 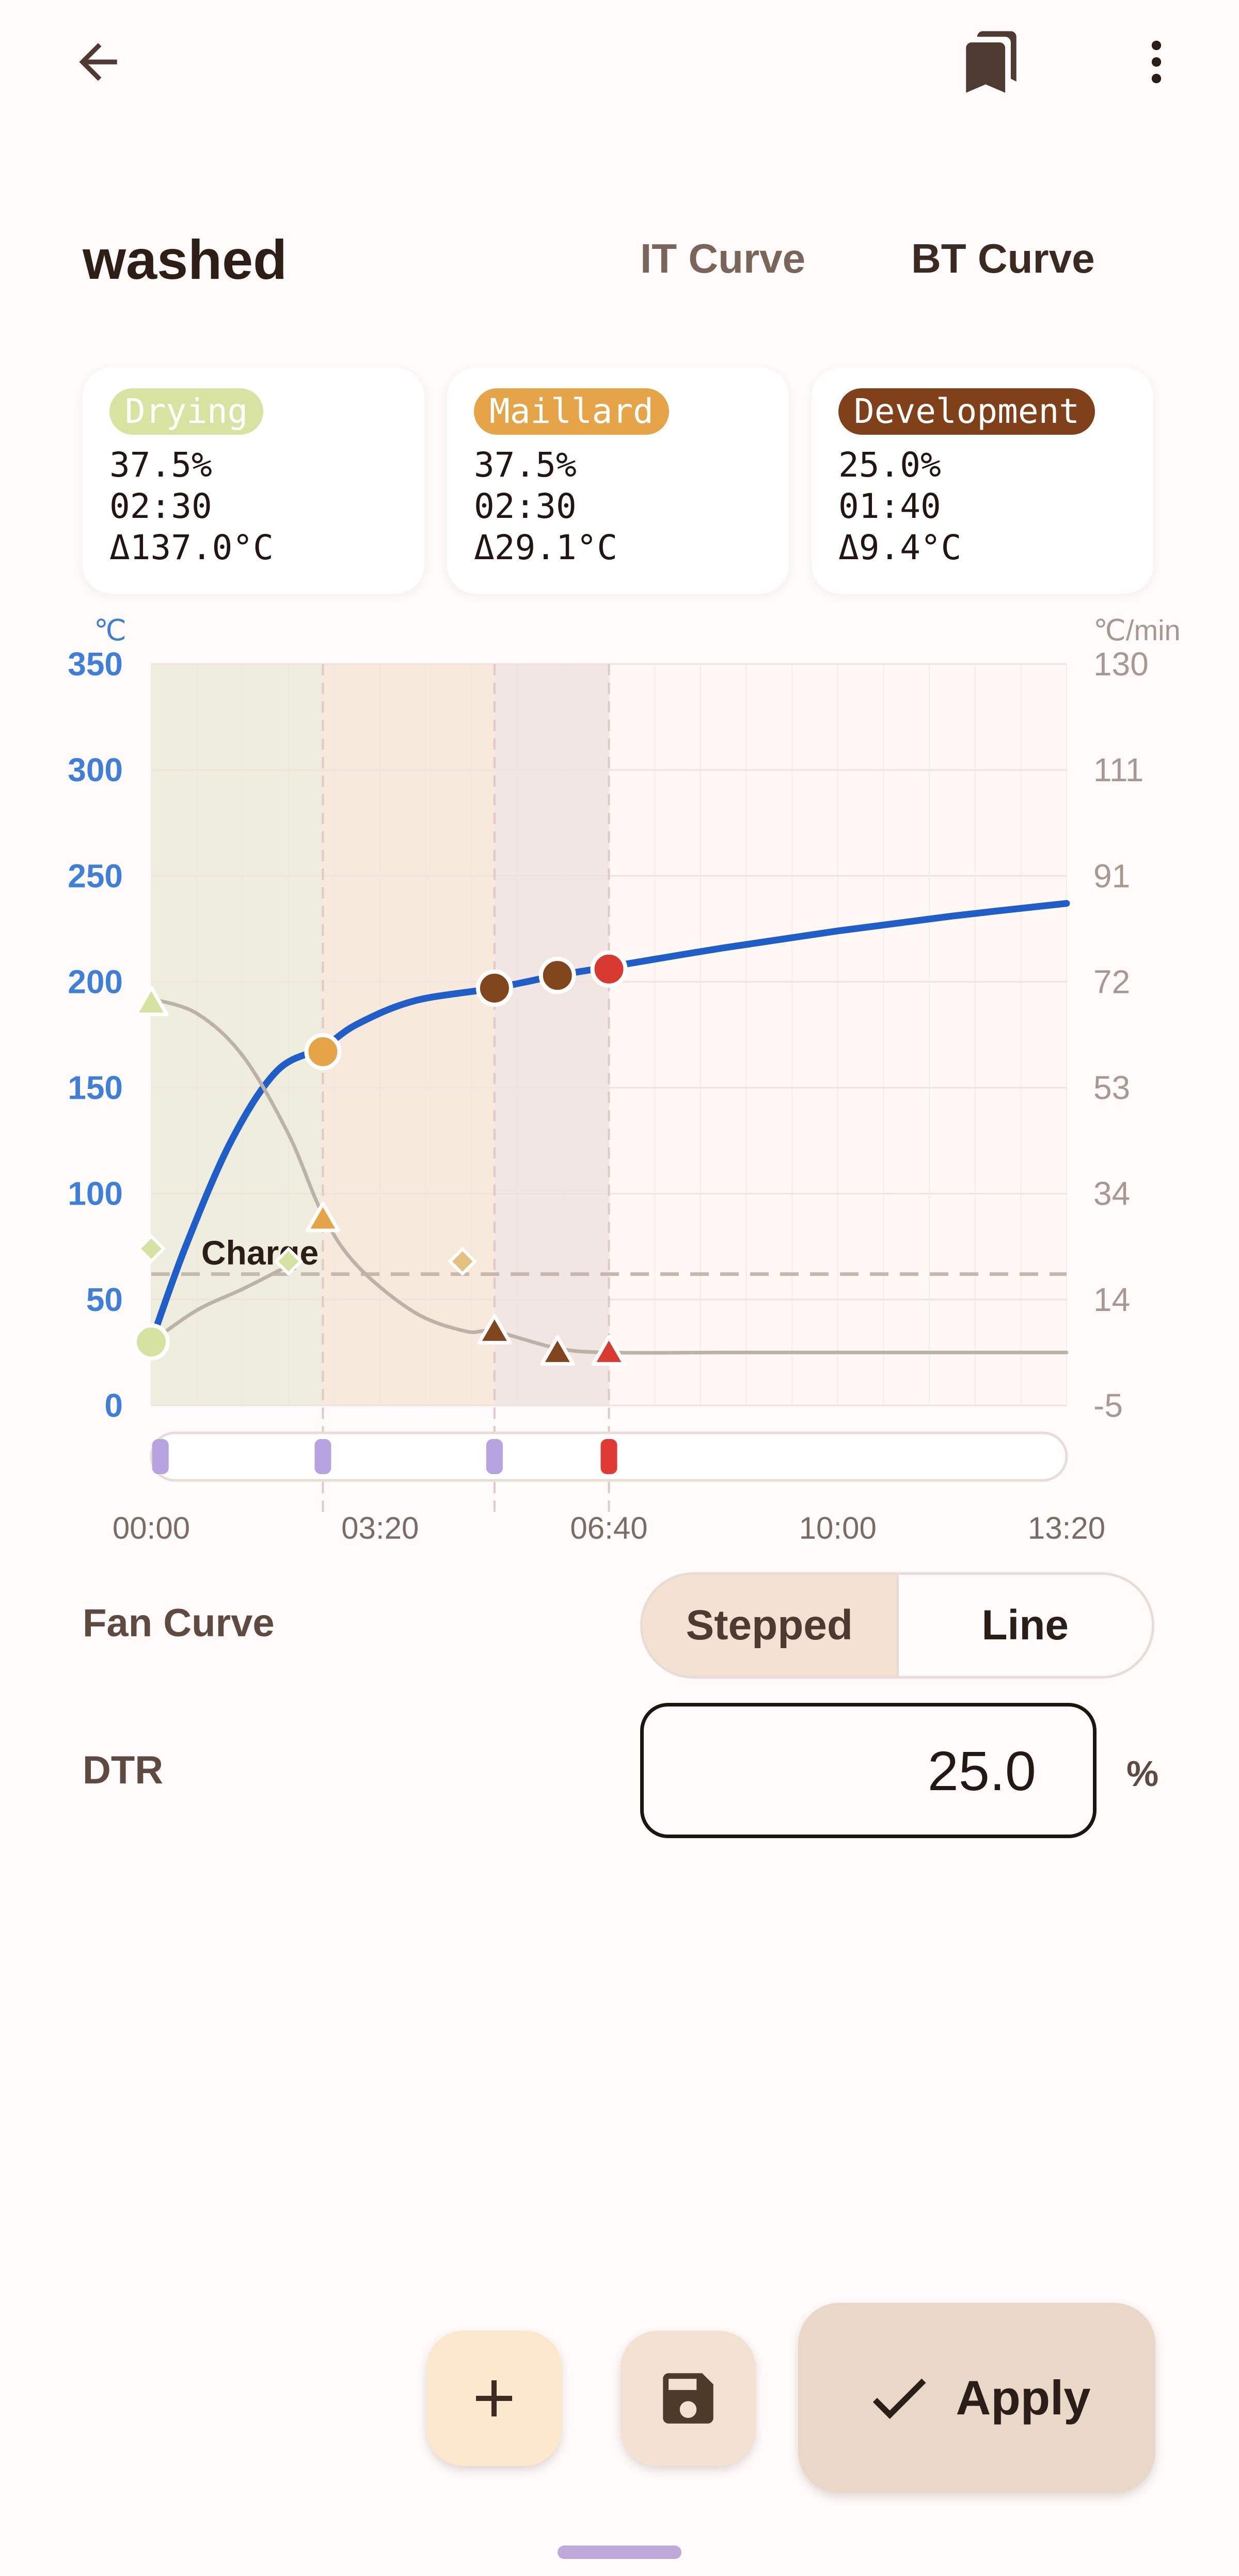 I want to click on more-vertical-icon, so click(x=1156, y=62).